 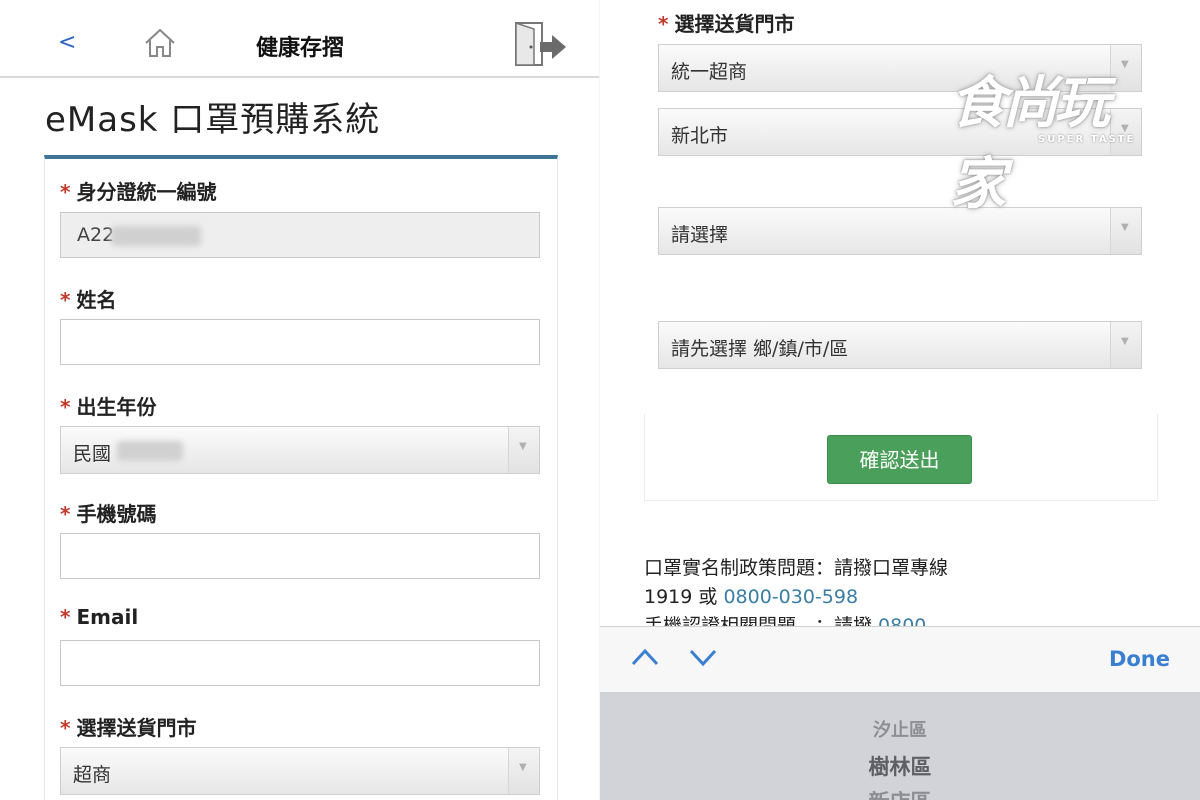 I want to click on district-value: 請選擇, so click(x=700, y=235).